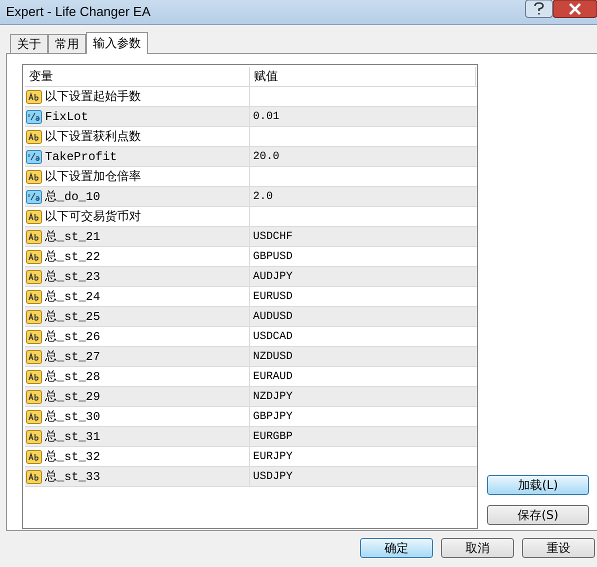 Image resolution: width=597 pixels, height=567 pixels. I want to click on parameter-name: 总_st_22, so click(72, 257).